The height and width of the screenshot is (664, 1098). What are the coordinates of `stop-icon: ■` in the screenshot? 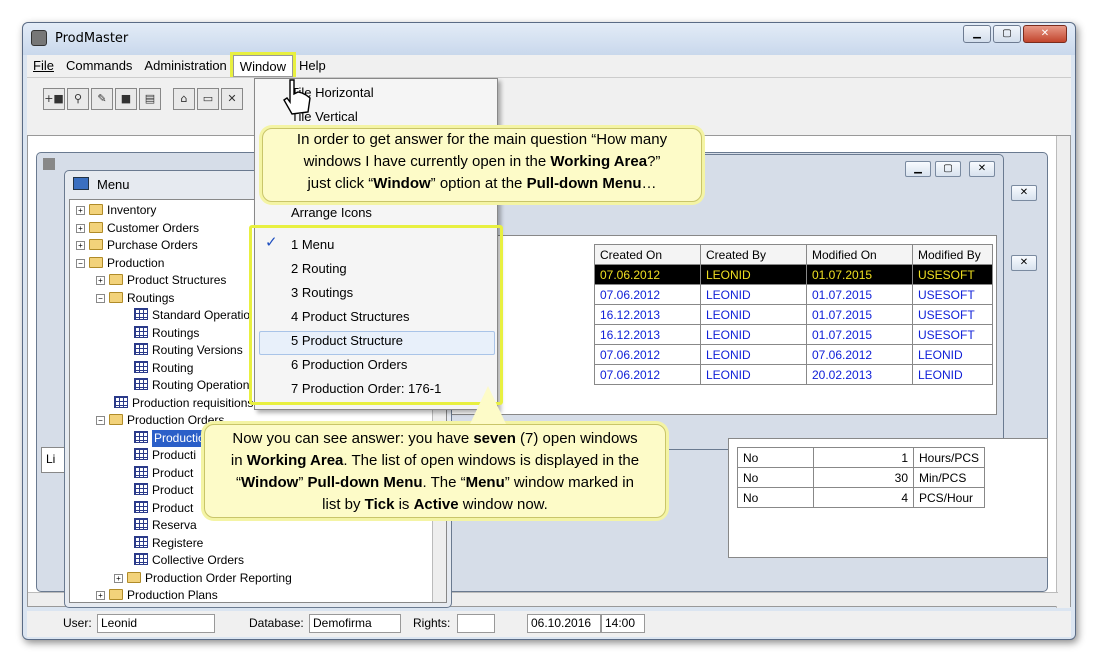 It's located at (126, 99).